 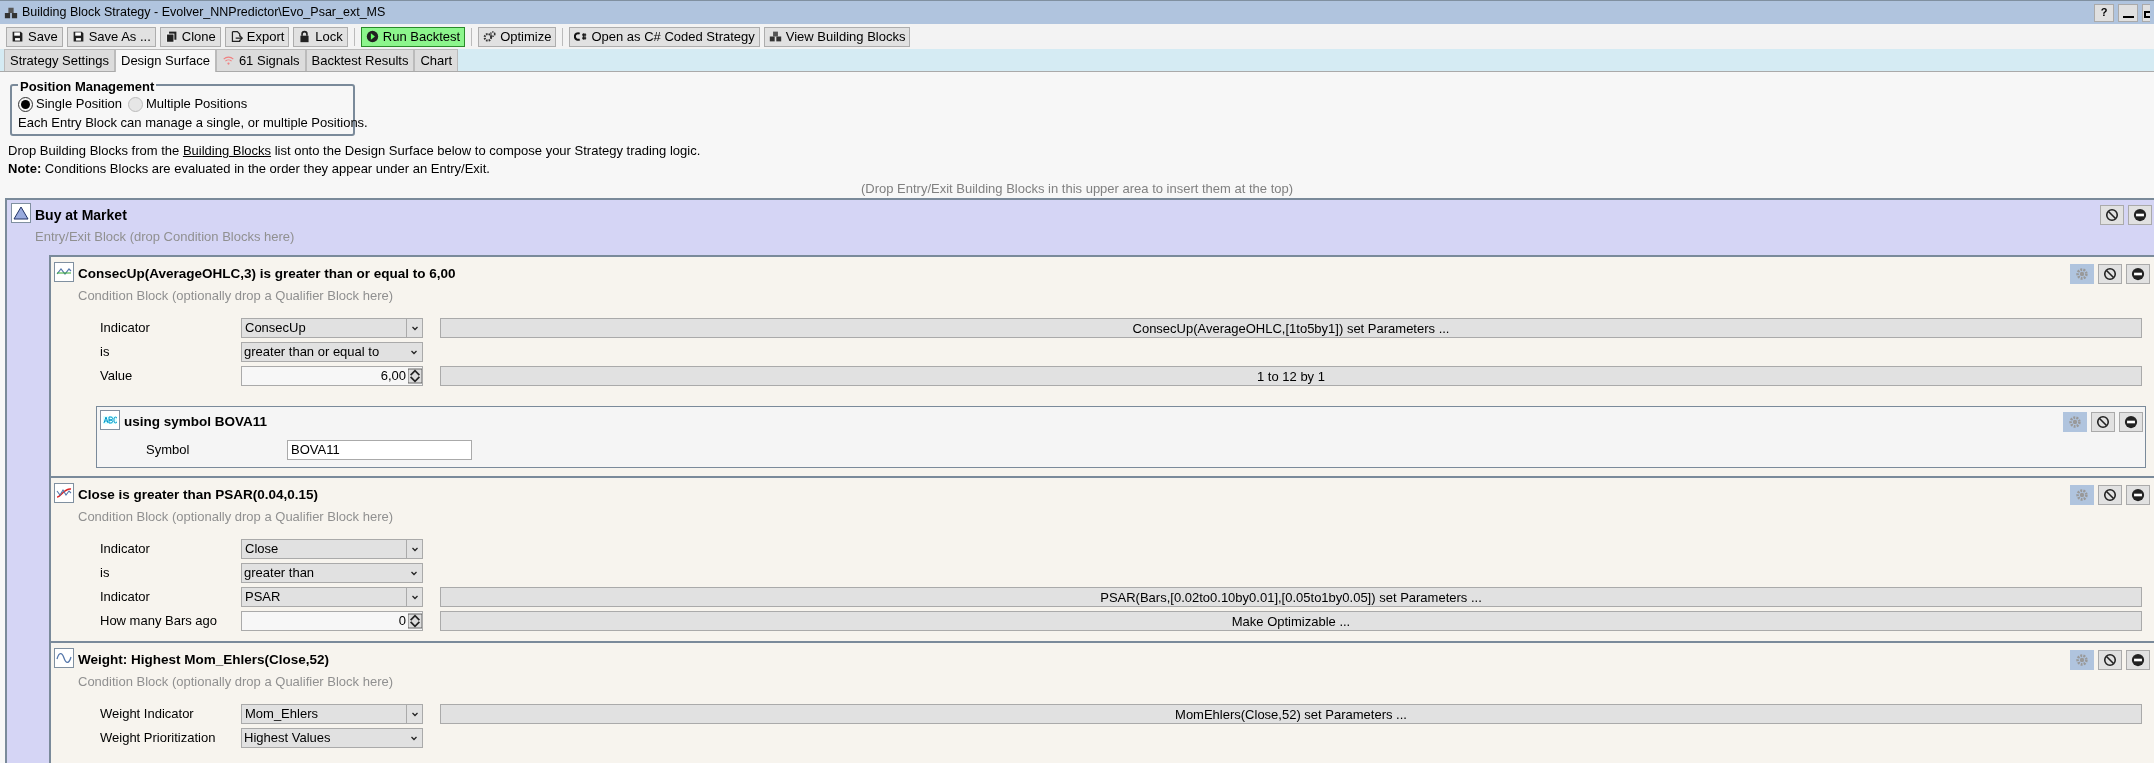 What do you see at coordinates (257, 36) in the screenshot?
I see `toolbar-button: Export` at bounding box center [257, 36].